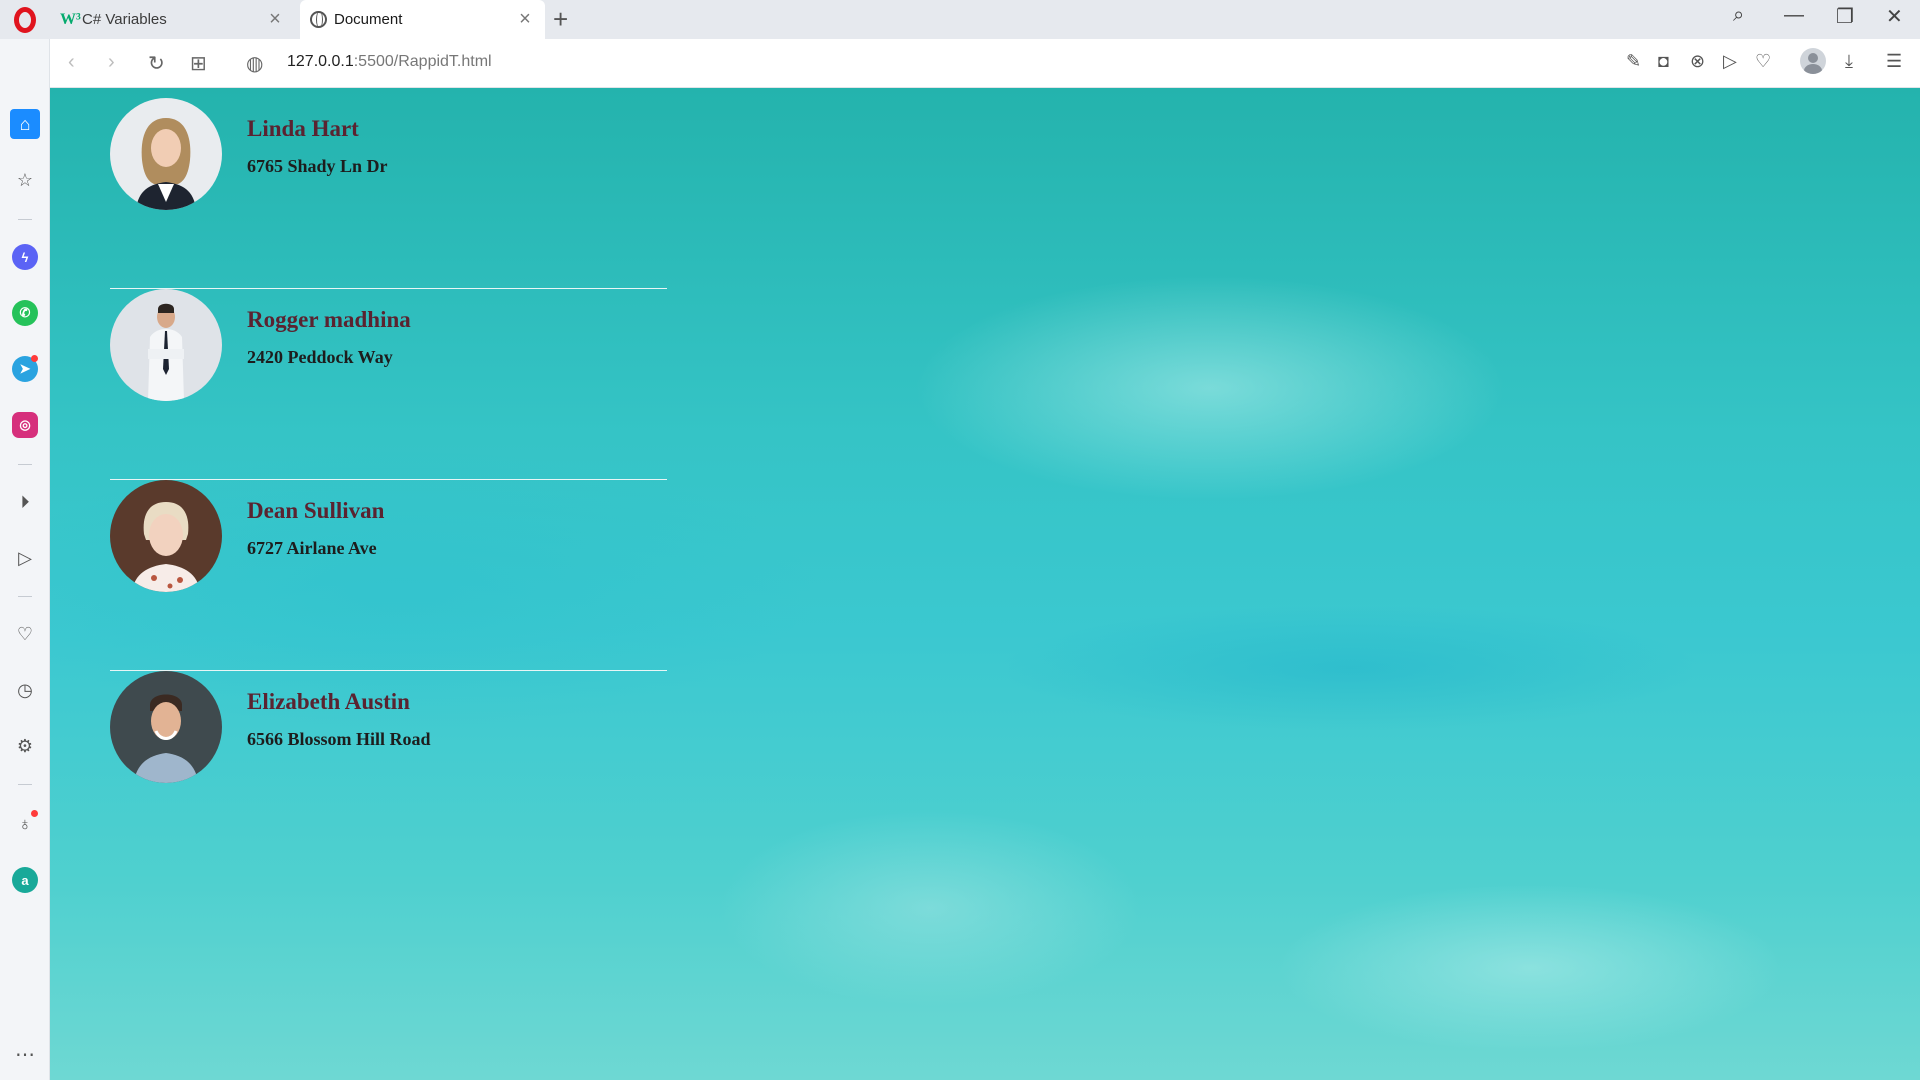 This screenshot has width=1920, height=1080. Describe the element at coordinates (1813, 61) in the screenshot. I see `profile-avatar-icon` at that location.